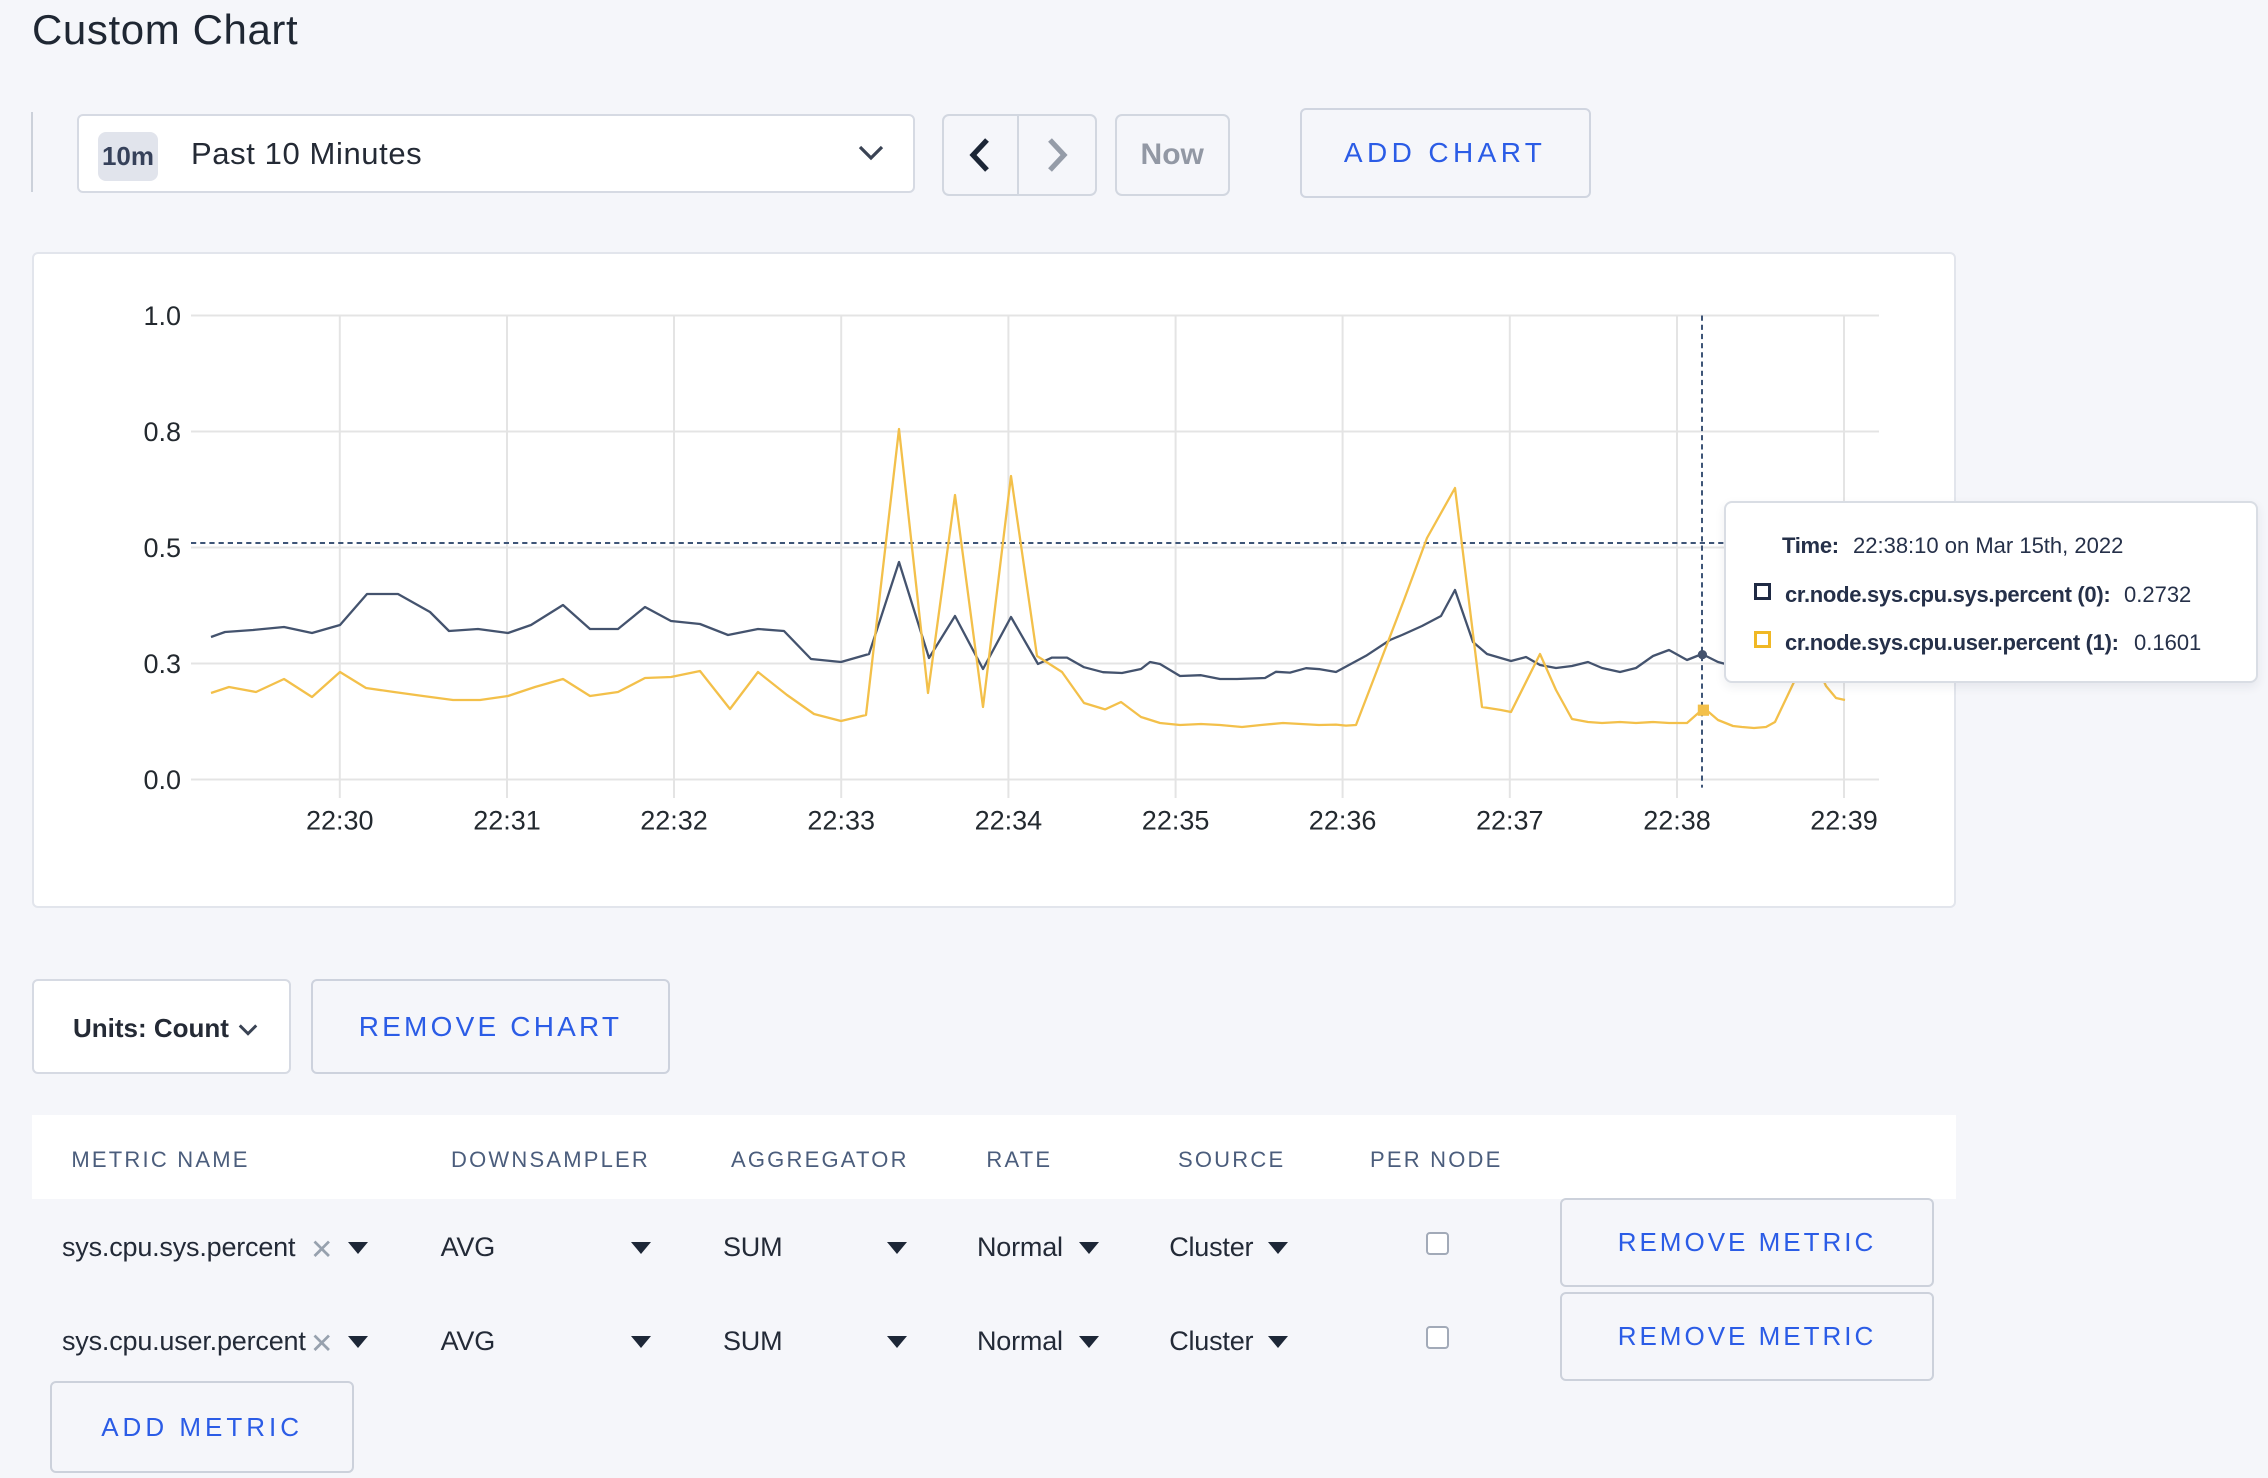  I want to click on svg-text: 22:34, so click(1009, 821).